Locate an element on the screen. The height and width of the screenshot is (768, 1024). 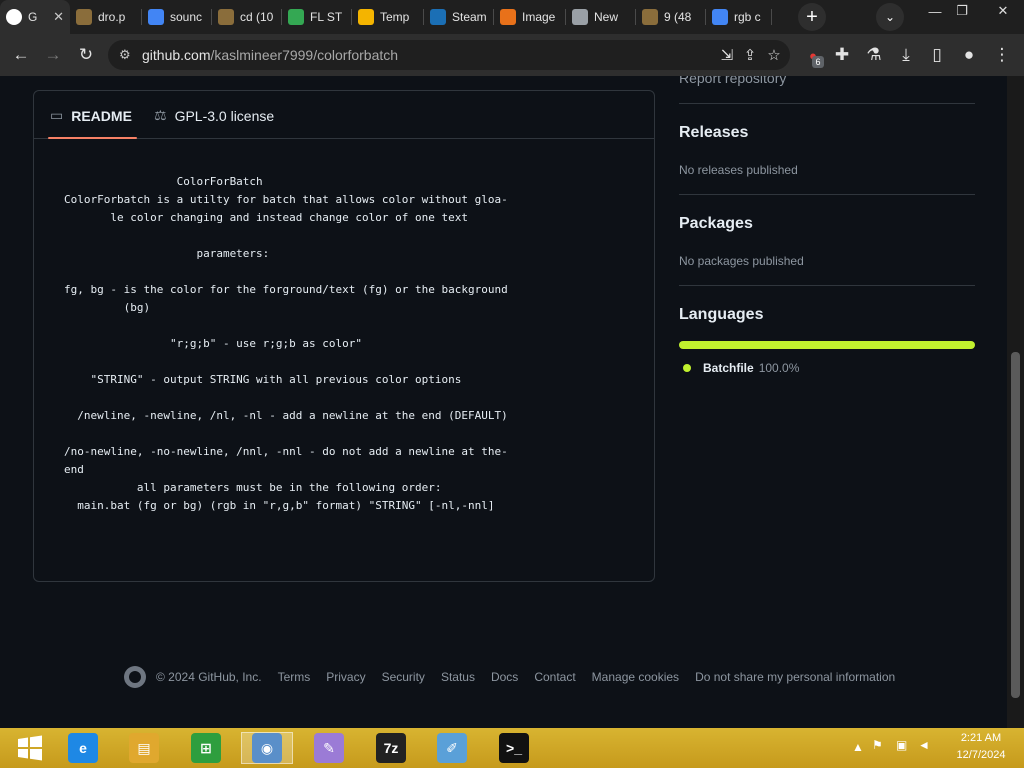
footer-link-do-not-share: Do not share my personal information is located at coordinates (795, 677).